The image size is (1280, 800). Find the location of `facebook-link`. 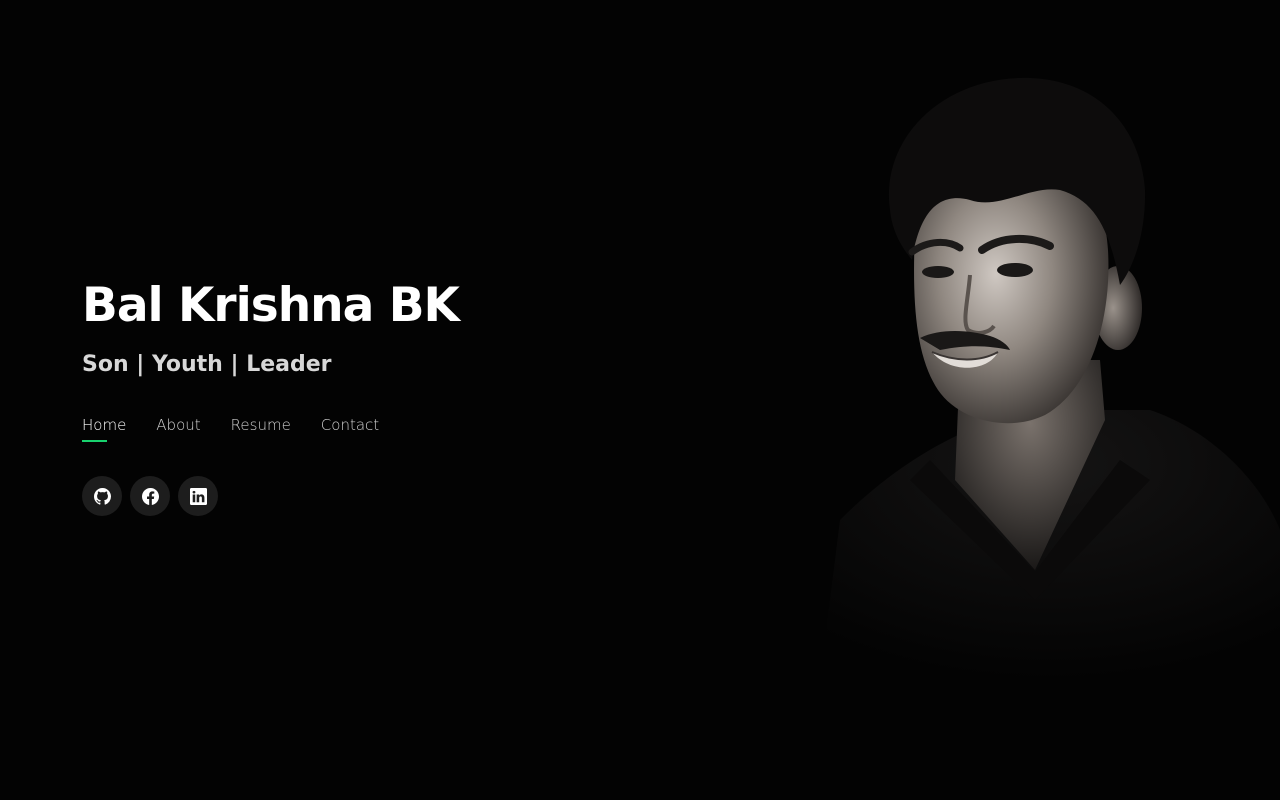

facebook-link is located at coordinates (150, 496).